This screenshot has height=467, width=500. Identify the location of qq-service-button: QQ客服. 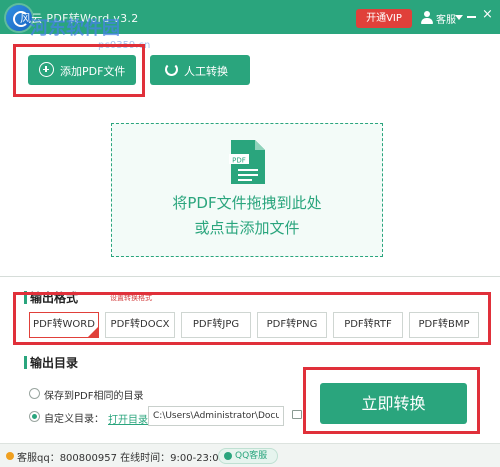
(248, 456).